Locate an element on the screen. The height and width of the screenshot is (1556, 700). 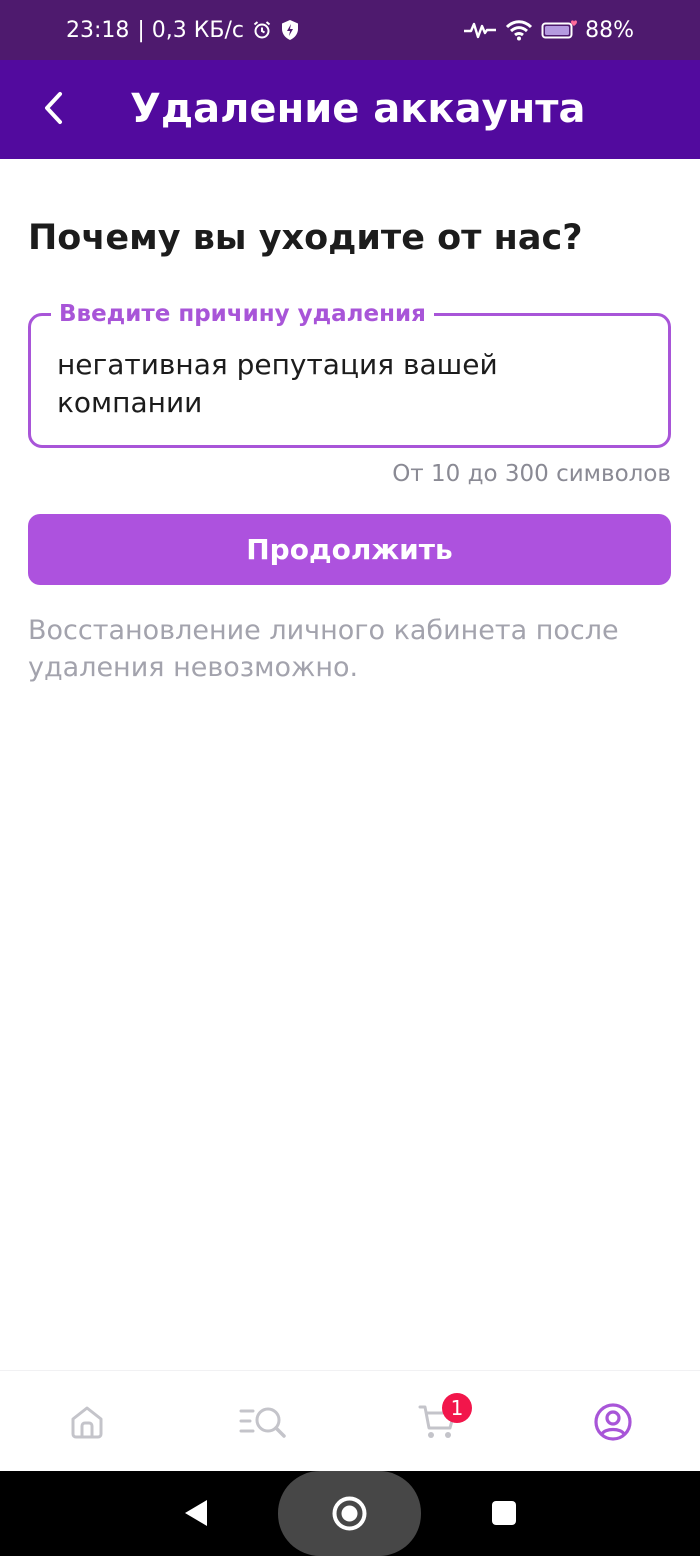
triangle-back-icon is located at coordinates (196, 1513).